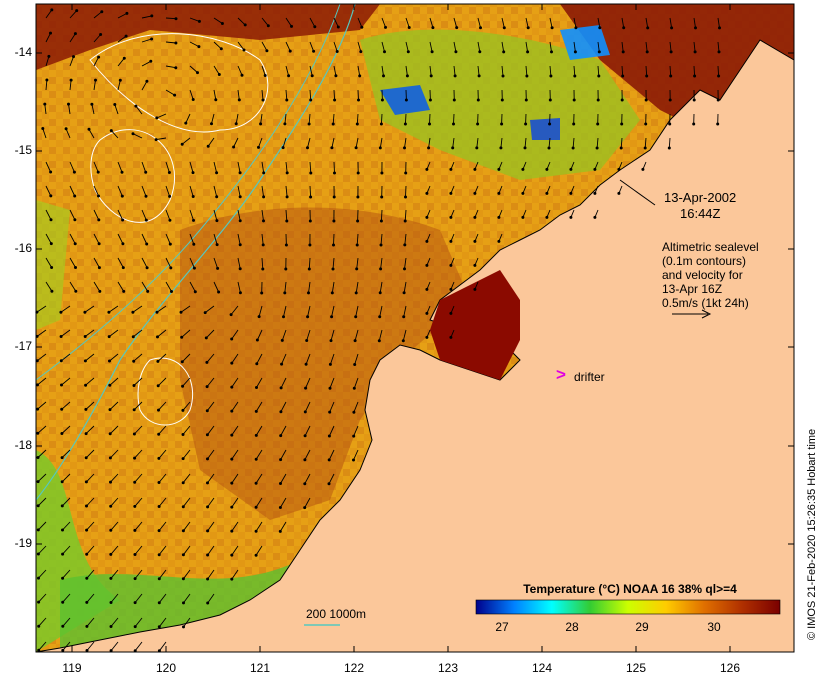 Image resolution: width=820 pixels, height=680 pixels. What do you see at coordinates (636, 668) in the screenshot?
I see `lon-label: 125` at bounding box center [636, 668].